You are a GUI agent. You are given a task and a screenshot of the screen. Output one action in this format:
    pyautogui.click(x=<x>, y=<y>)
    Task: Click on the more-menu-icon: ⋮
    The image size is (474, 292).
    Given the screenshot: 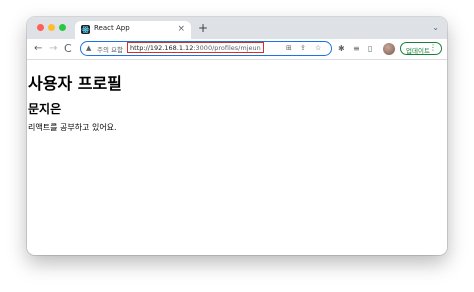 What is the action you would take?
    pyautogui.click(x=433, y=47)
    